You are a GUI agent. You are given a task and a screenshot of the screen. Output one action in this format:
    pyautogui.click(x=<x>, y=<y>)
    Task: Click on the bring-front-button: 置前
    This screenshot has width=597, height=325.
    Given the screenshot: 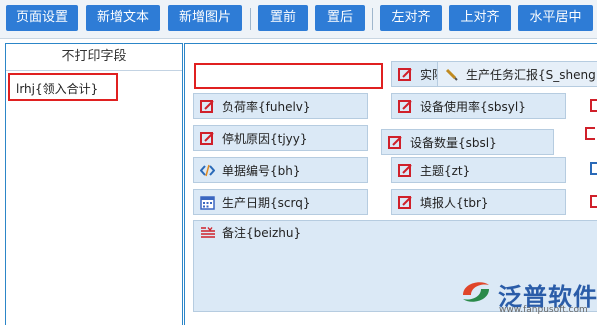 What is the action you would take?
    pyautogui.click(x=283, y=18)
    